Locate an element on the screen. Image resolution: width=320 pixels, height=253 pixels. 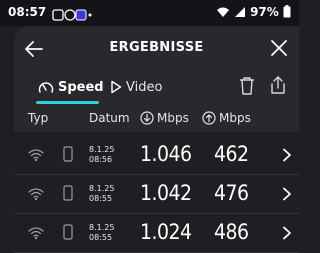
upload-arrow-icon is located at coordinates (209, 118).